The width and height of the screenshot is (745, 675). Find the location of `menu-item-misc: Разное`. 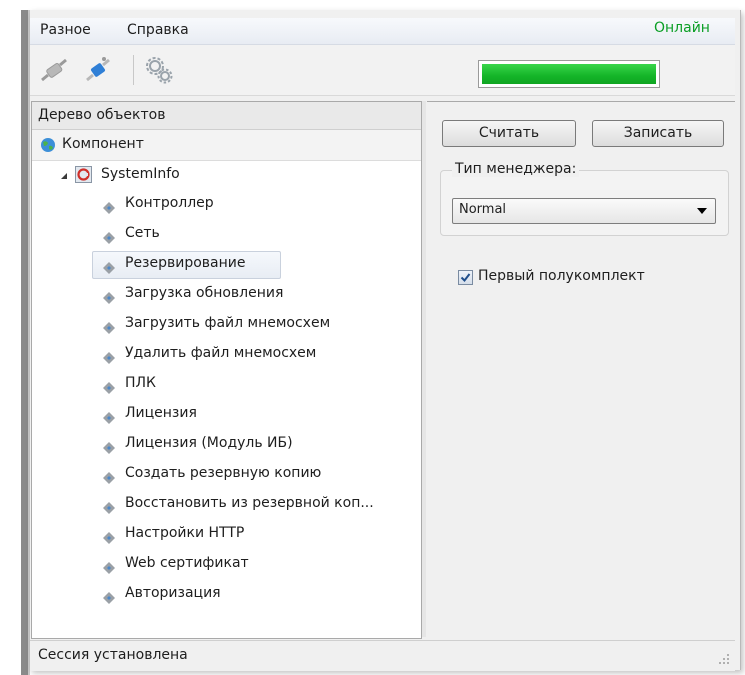

menu-item-misc: Разное is located at coordinates (65, 30).